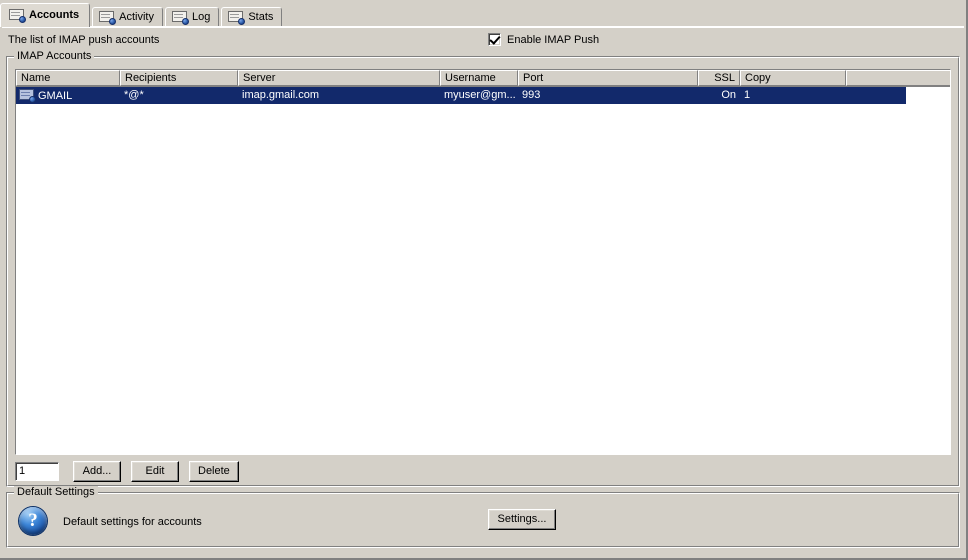  I want to click on tab-stats: Stats, so click(252, 17).